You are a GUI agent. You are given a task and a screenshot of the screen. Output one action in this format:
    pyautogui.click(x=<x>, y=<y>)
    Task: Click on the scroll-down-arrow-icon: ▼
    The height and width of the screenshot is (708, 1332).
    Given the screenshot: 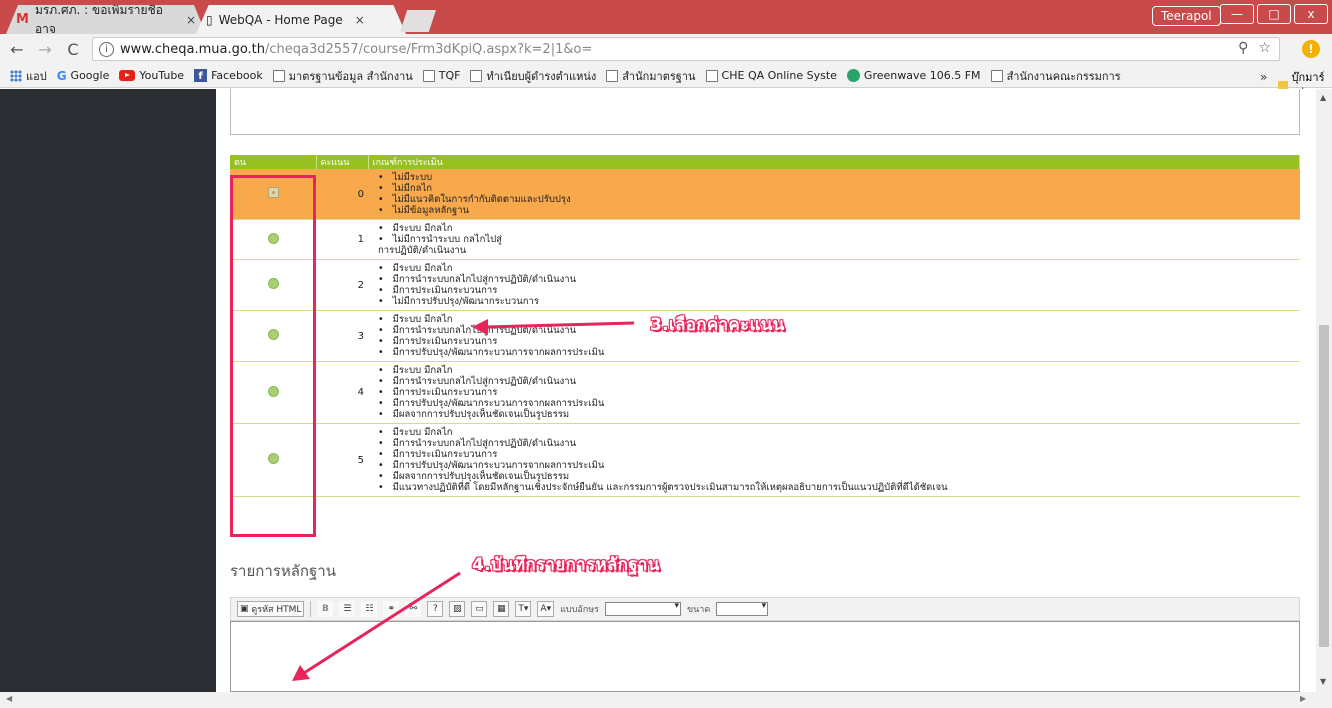 What is the action you would take?
    pyautogui.click(x=1323, y=681)
    